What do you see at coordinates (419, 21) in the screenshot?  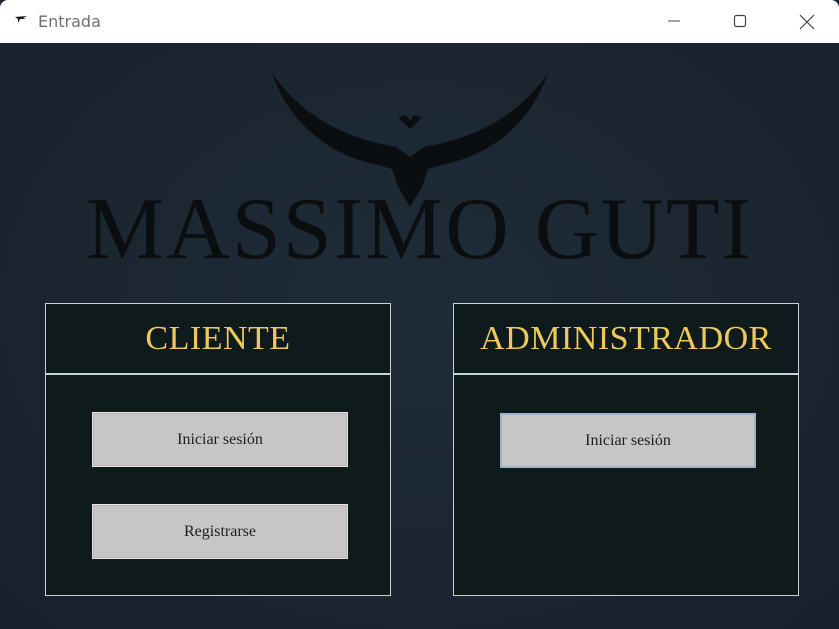 I see `title-bar: Entrada` at bounding box center [419, 21].